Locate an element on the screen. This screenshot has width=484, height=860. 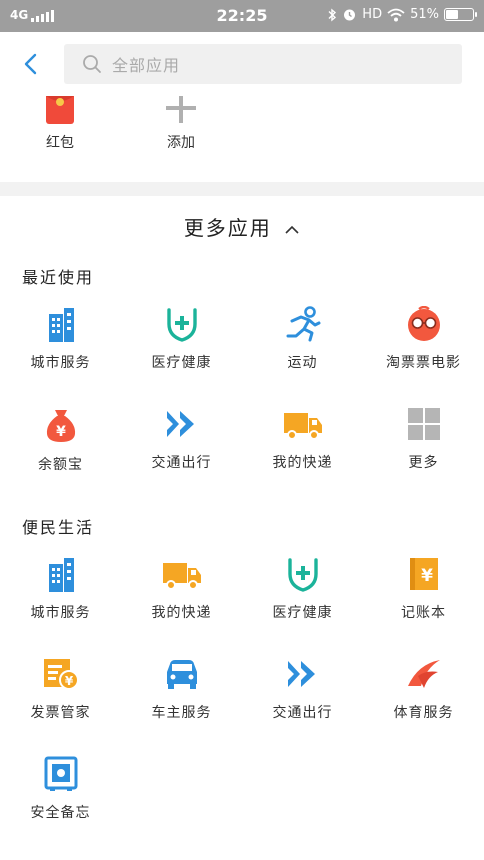
add-app-button: 添加 is located at coordinates (181, 124).